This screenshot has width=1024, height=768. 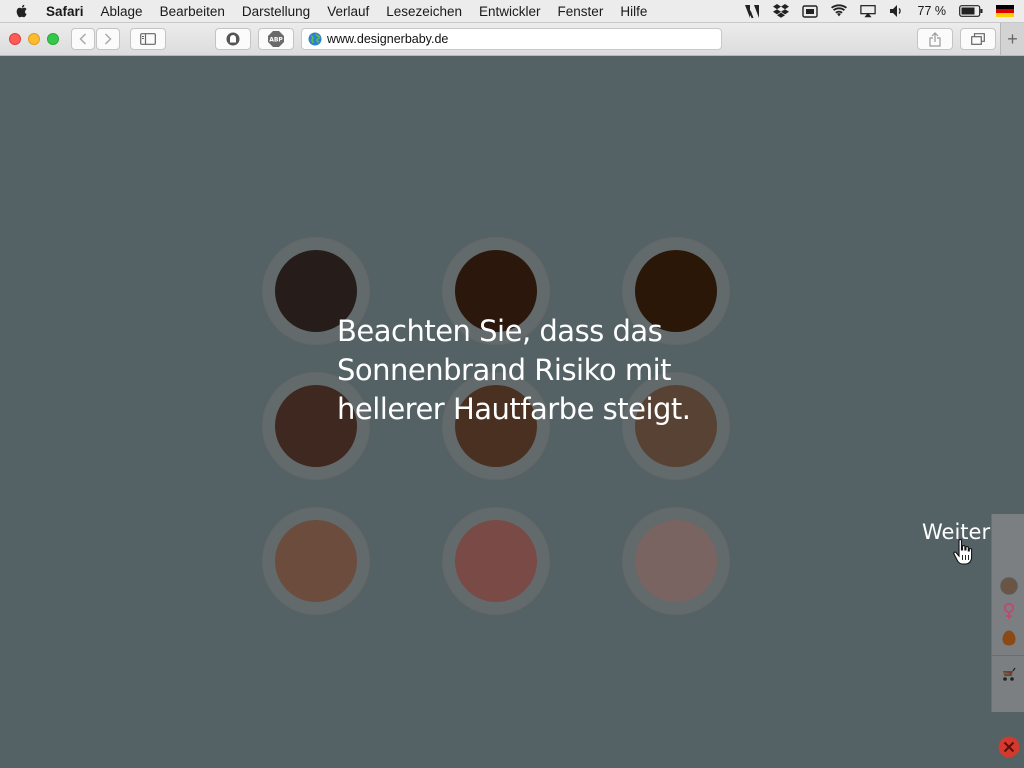 I want to click on new-tab-button: +, so click(x=1012, y=39).